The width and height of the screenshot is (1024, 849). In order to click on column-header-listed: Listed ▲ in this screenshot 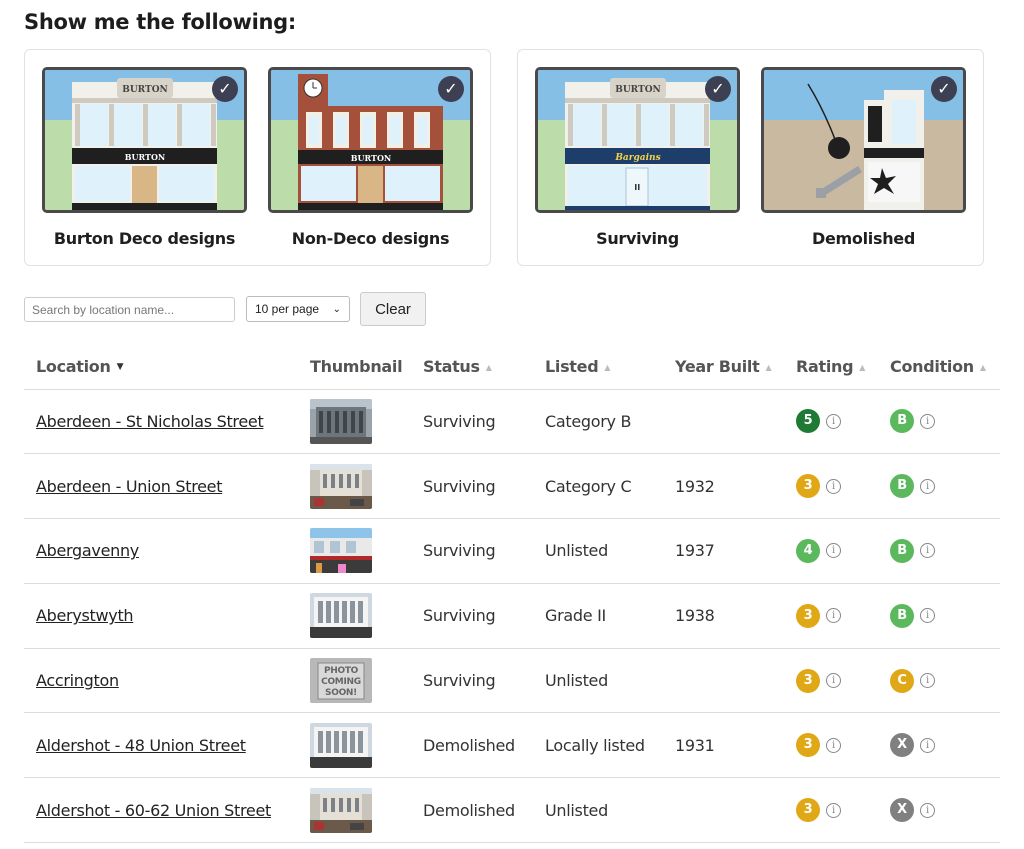, I will do `click(598, 367)`.